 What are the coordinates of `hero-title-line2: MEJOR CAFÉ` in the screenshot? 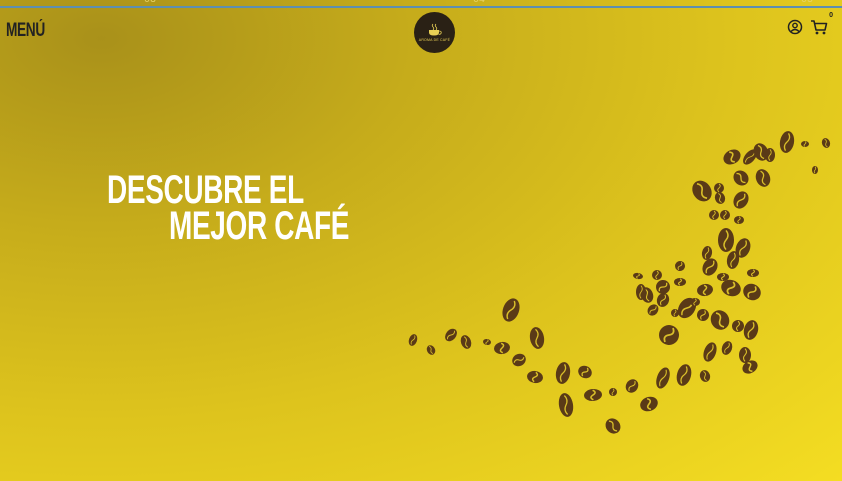 It's located at (259, 226).